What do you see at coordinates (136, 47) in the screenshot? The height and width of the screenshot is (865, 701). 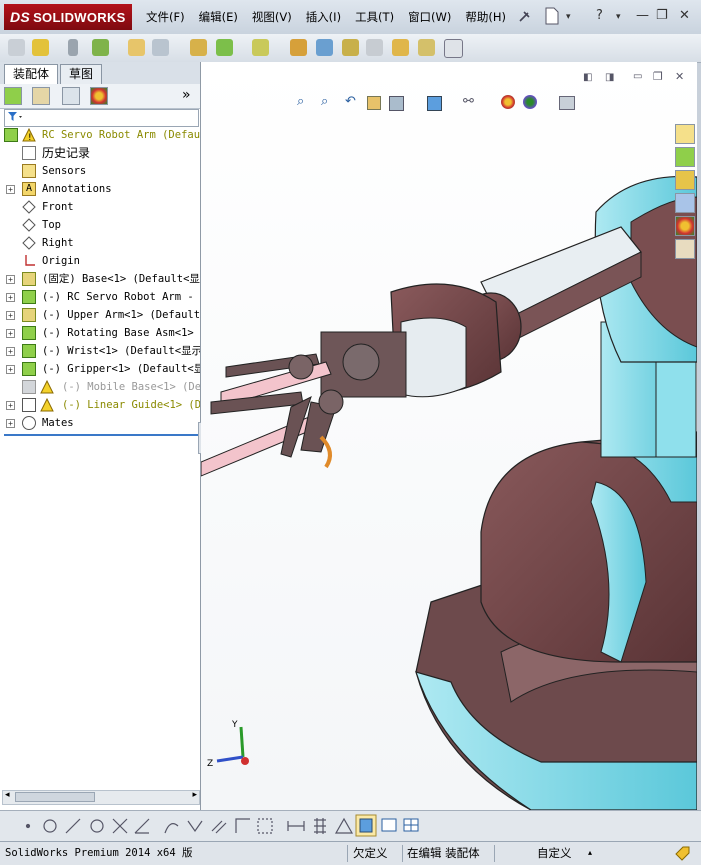 I see `smart-fasteners-icon` at bounding box center [136, 47].